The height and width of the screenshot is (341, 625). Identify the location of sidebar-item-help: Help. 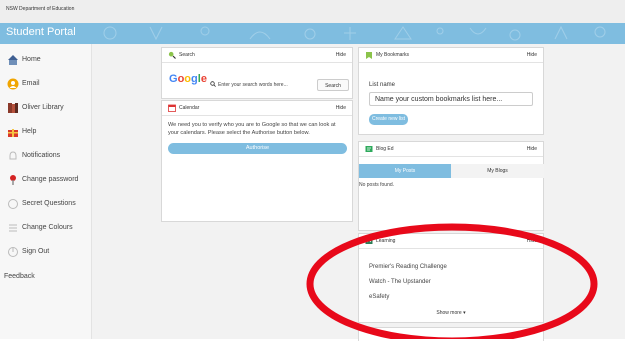
(45, 132).